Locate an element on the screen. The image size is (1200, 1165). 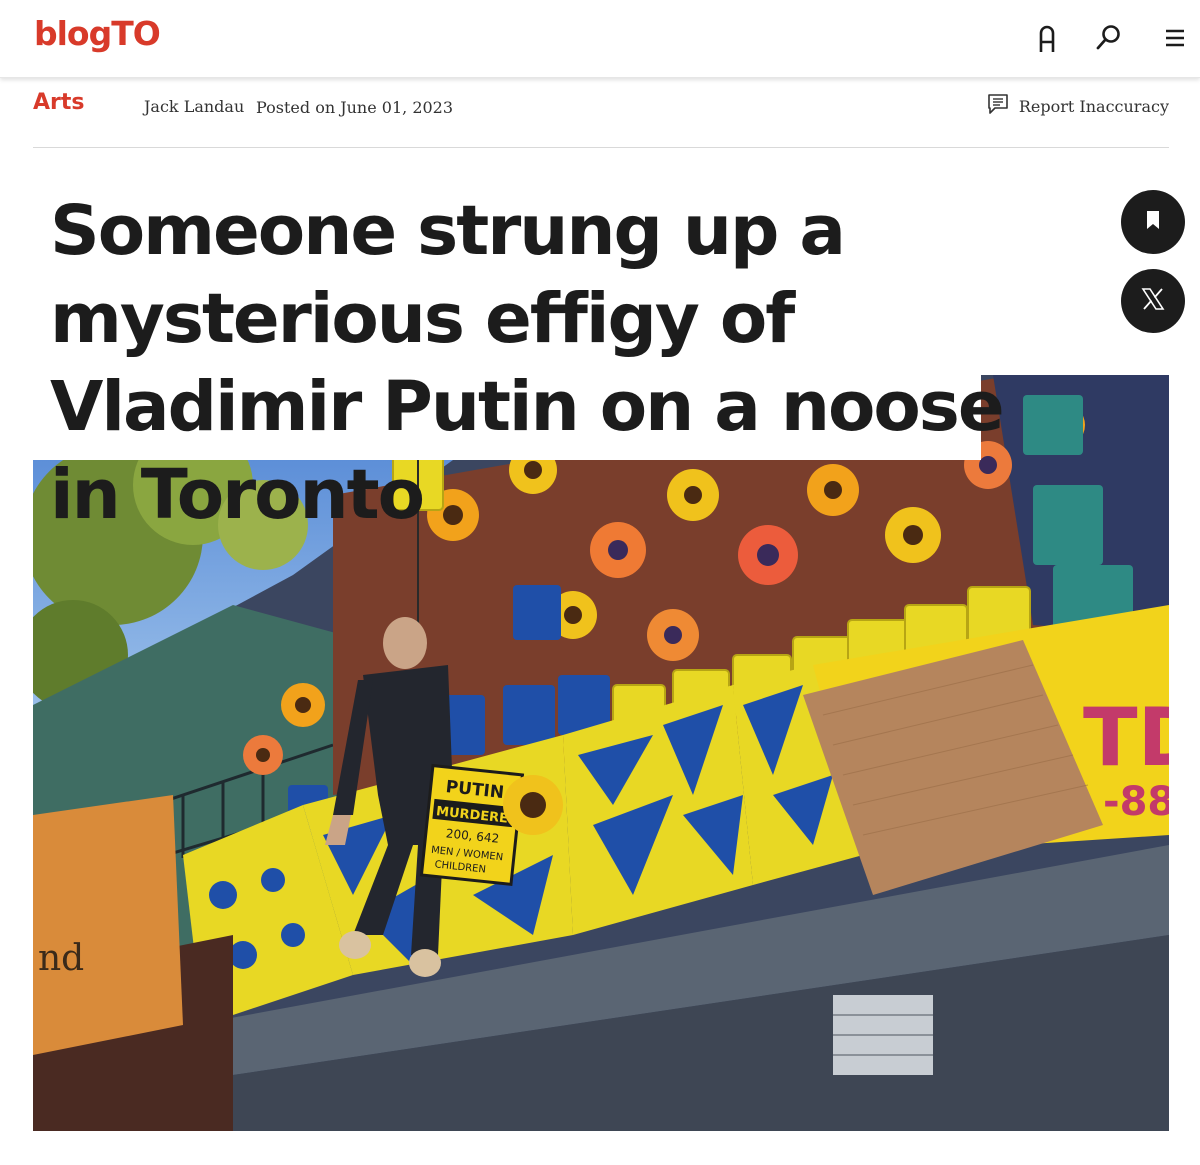
hamburger-menu-icon is located at coordinates (1175, 38).